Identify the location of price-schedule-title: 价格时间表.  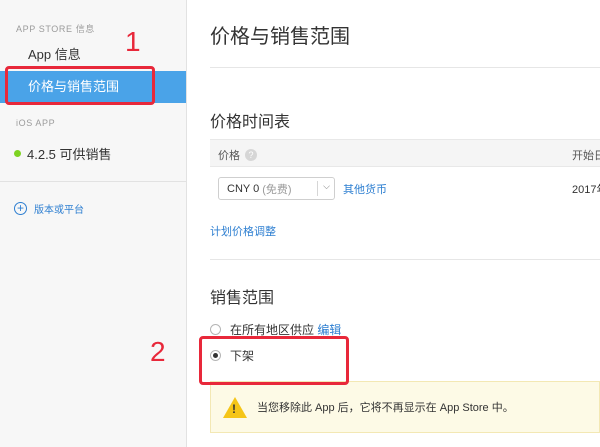
(250, 122).